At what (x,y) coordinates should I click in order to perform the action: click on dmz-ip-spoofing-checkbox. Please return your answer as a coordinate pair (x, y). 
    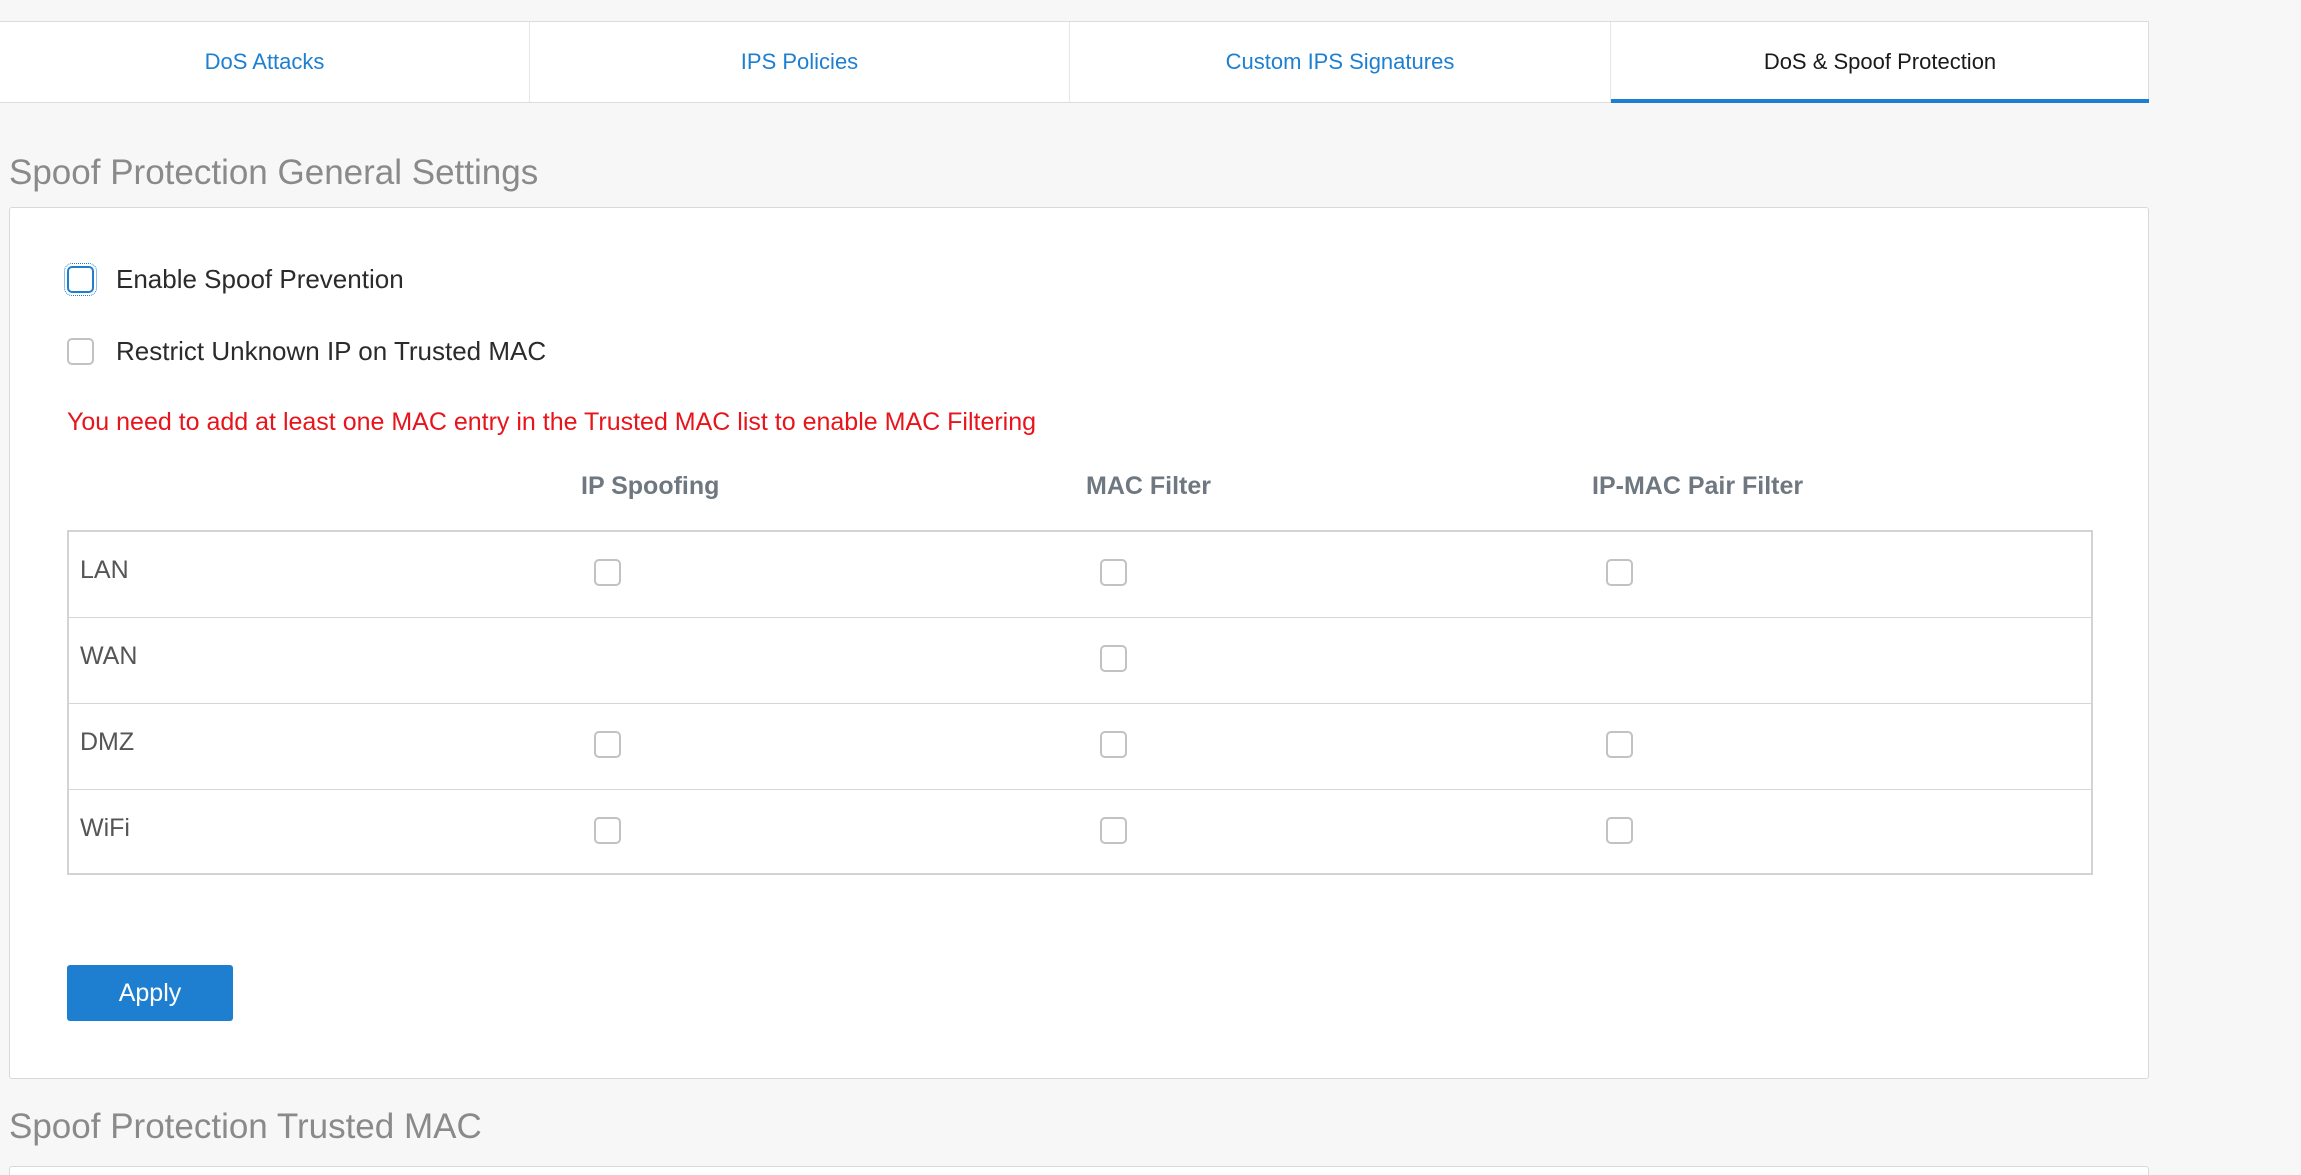
    Looking at the image, I should click on (607, 744).